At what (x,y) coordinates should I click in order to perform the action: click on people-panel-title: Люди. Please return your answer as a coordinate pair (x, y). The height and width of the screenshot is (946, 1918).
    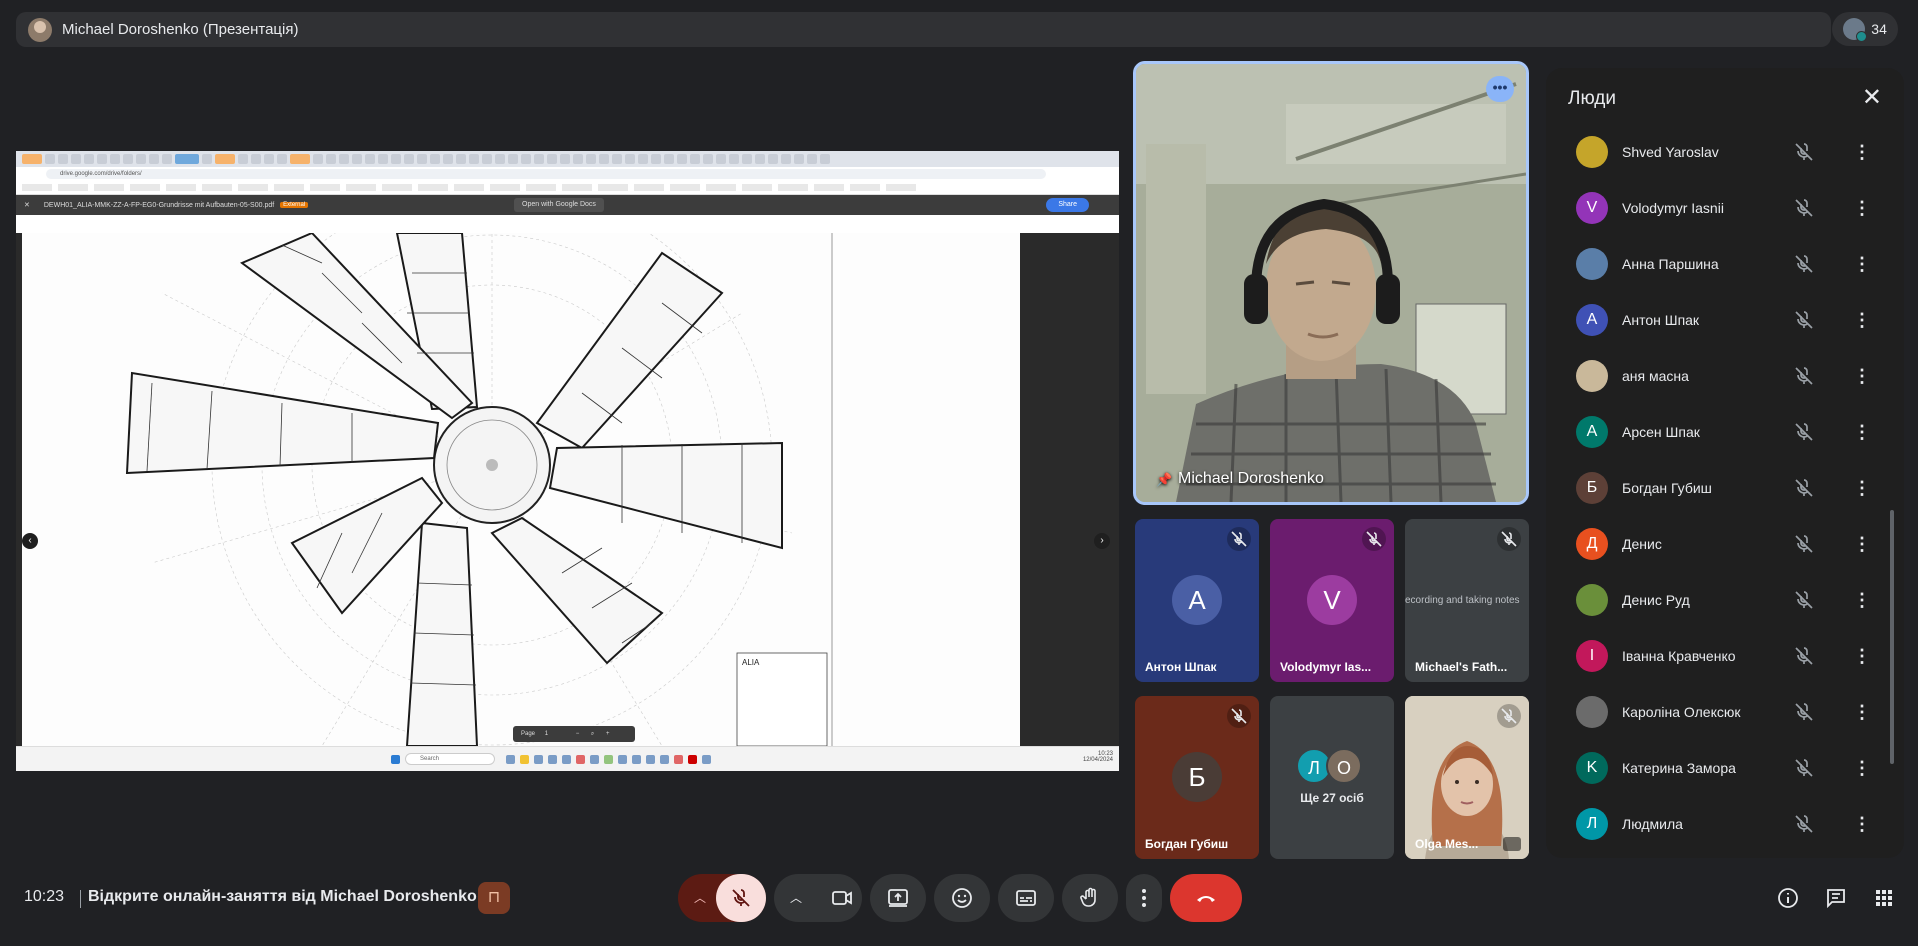
    Looking at the image, I should click on (1592, 98).